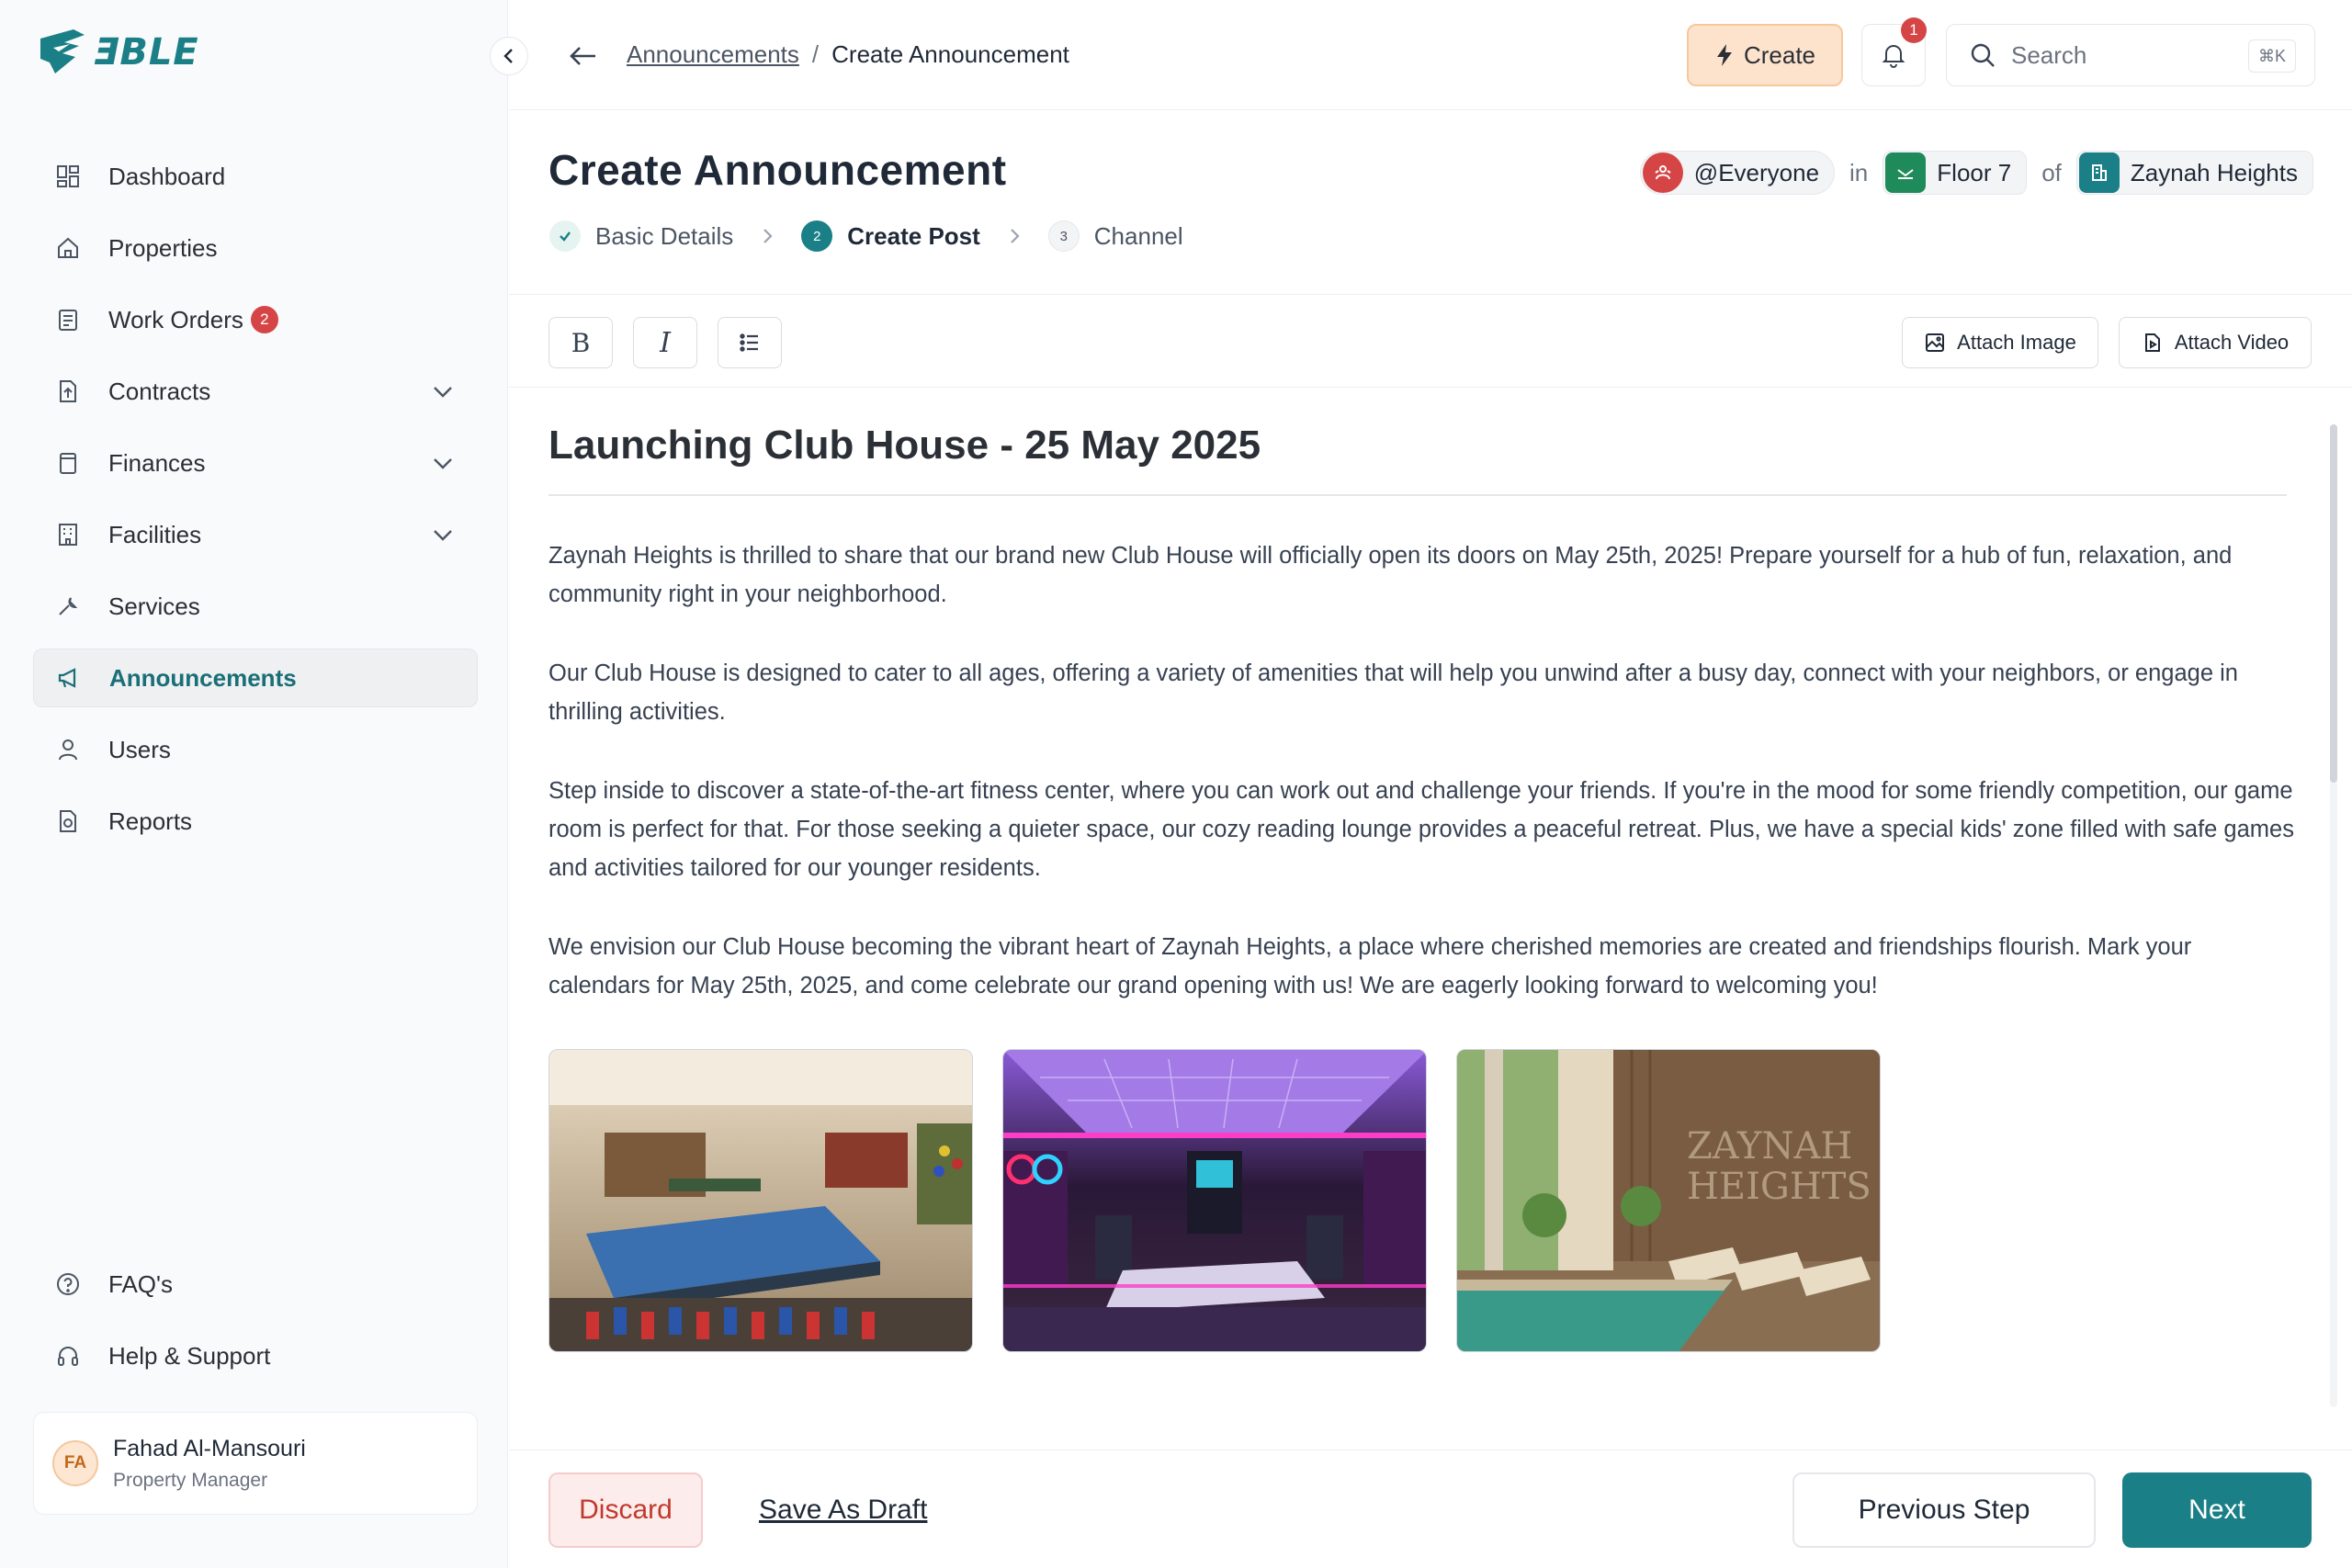 Image resolution: width=2352 pixels, height=1568 pixels. Describe the element at coordinates (68, 176) in the screenshot. I see `dashboard-icon` at that location.